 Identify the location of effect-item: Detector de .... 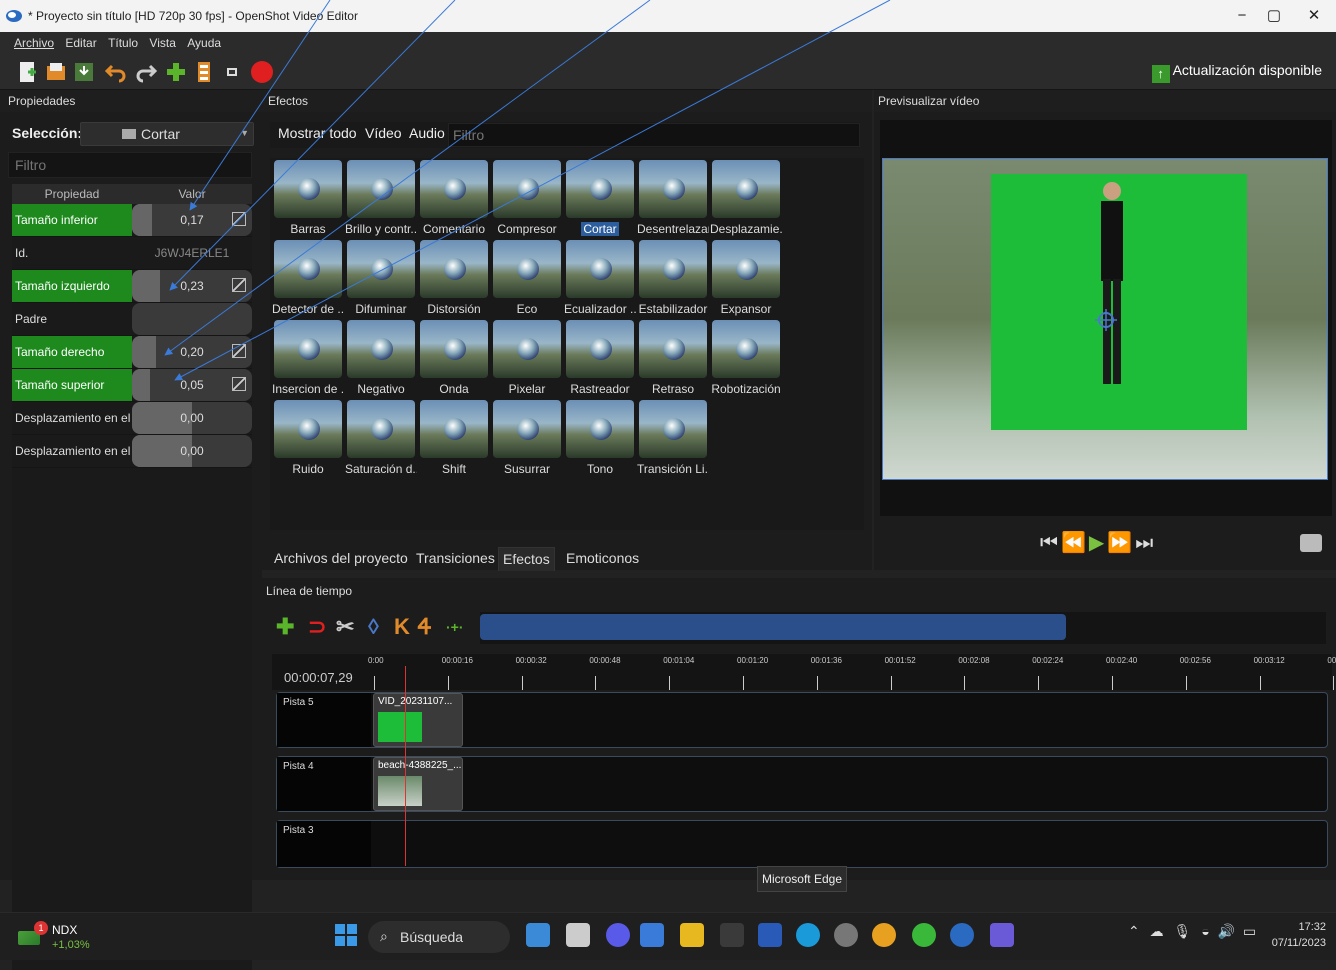
(308, 279).